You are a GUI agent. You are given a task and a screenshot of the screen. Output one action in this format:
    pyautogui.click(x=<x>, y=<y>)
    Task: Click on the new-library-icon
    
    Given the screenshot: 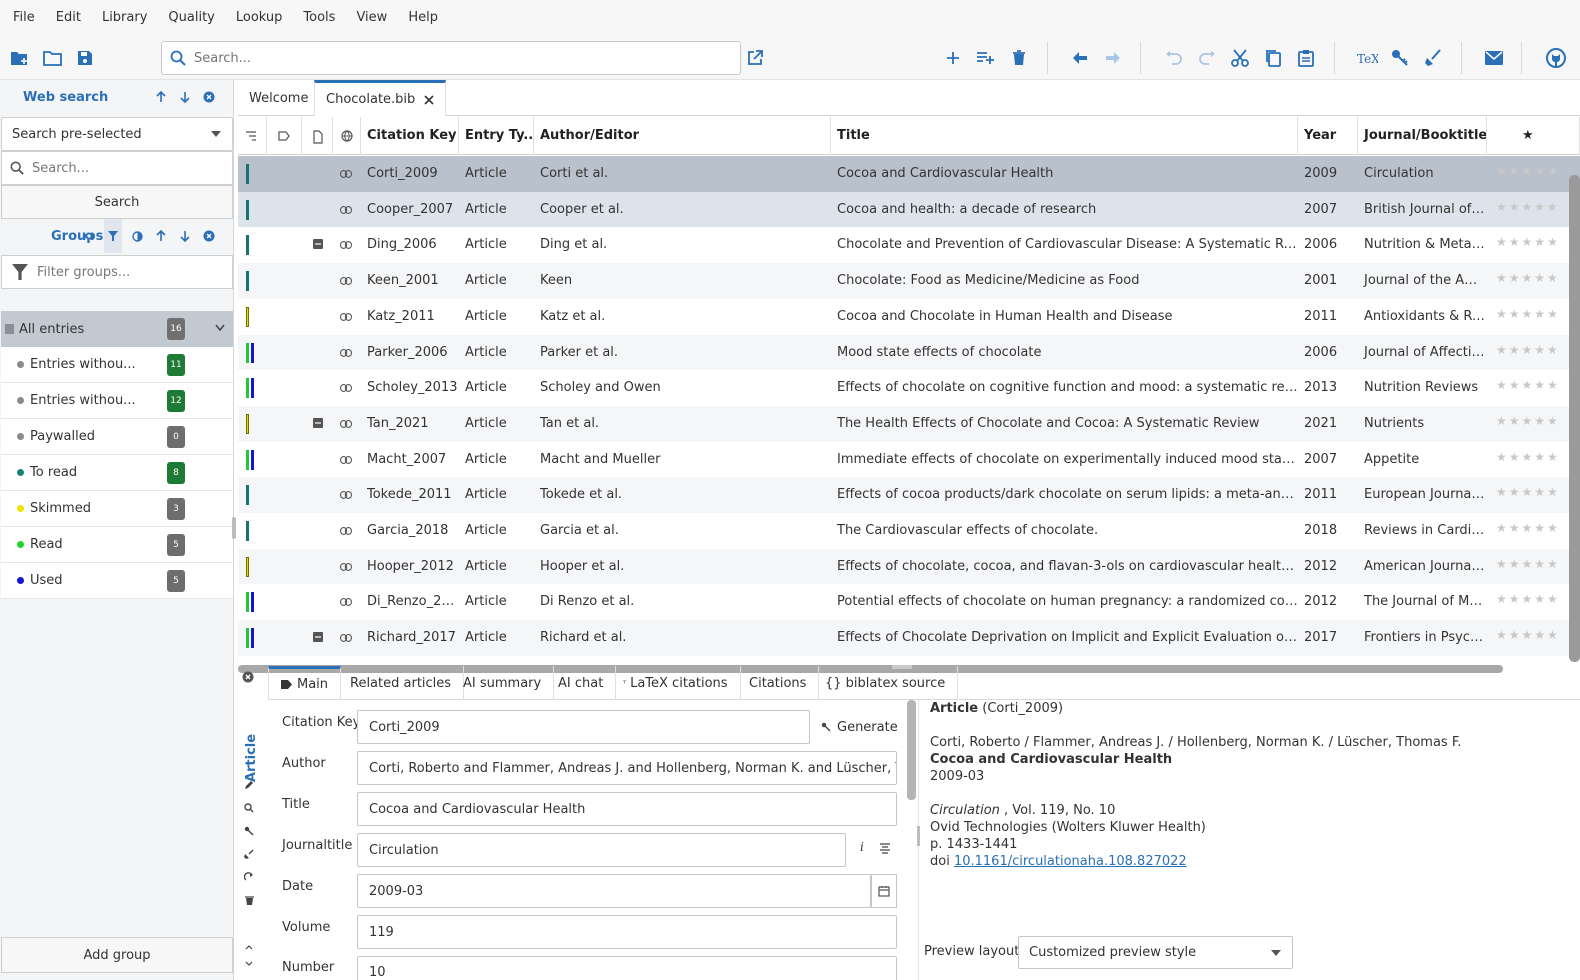 What is the action you would take?
    pyautogui.click(x=20, y=58)
    